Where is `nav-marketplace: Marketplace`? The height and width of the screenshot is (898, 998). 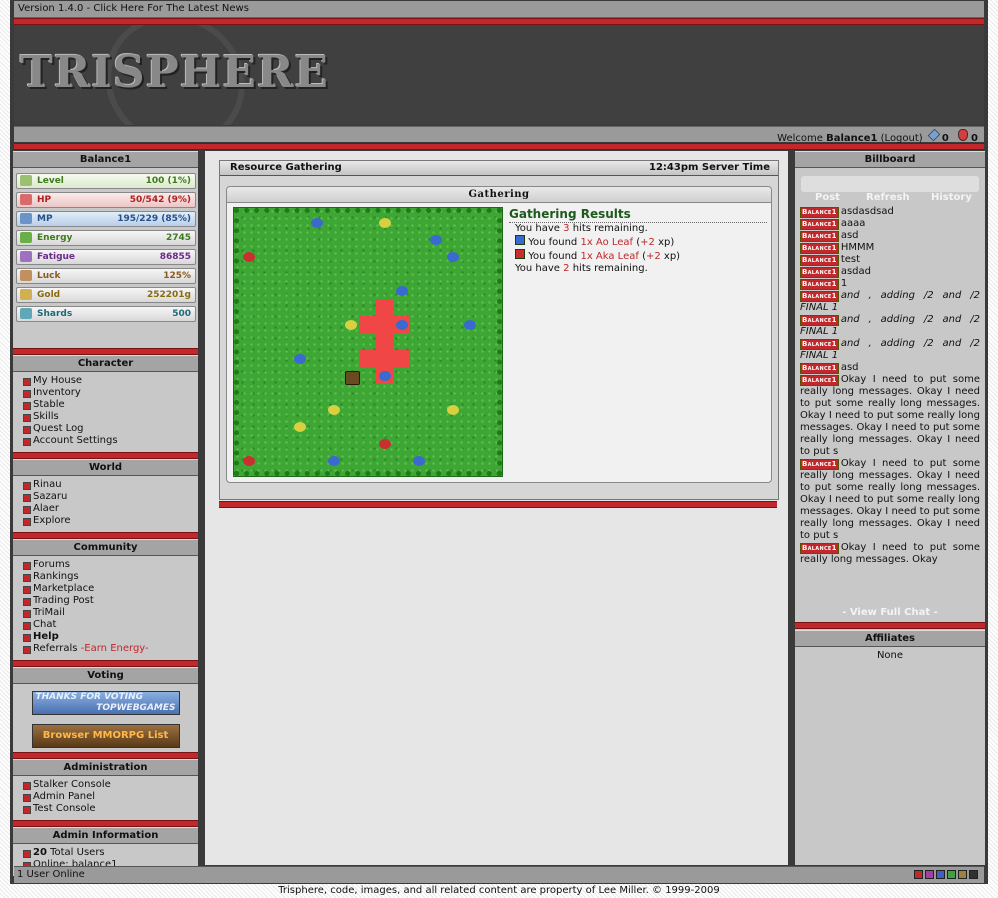 nav-marketplace: Marketplace is located at coordinates (110, 589).